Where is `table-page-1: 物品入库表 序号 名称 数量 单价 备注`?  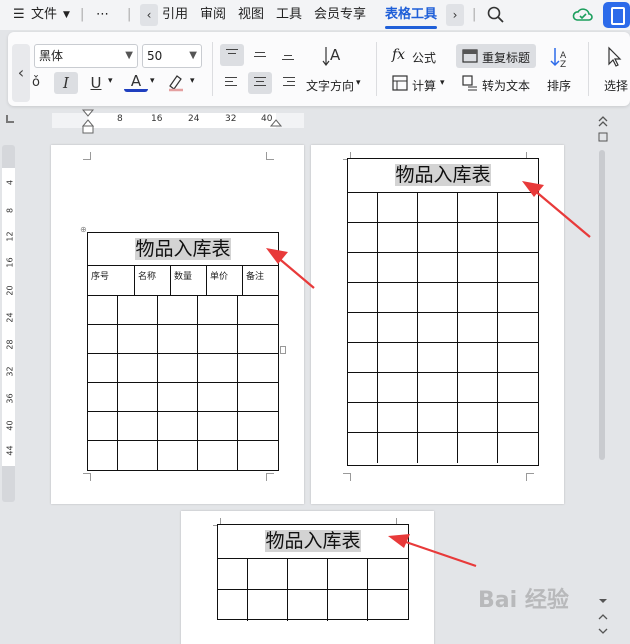
table-page-1: 物品入库表 序号 名称 数量 单价 备注 is located at coordinates (183, 351).